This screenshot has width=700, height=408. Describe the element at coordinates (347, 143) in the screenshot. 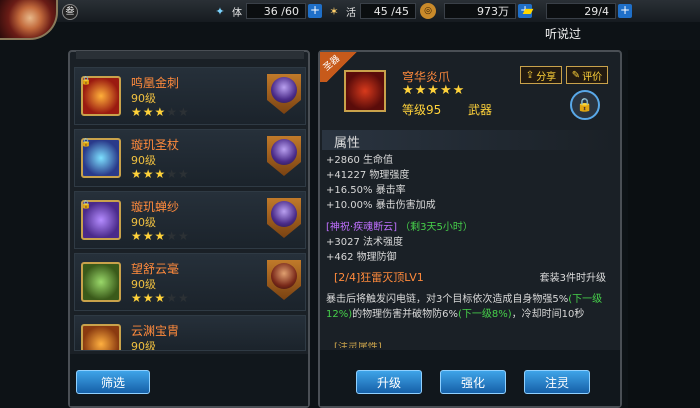

I see `attr-title: 属性` at that location.